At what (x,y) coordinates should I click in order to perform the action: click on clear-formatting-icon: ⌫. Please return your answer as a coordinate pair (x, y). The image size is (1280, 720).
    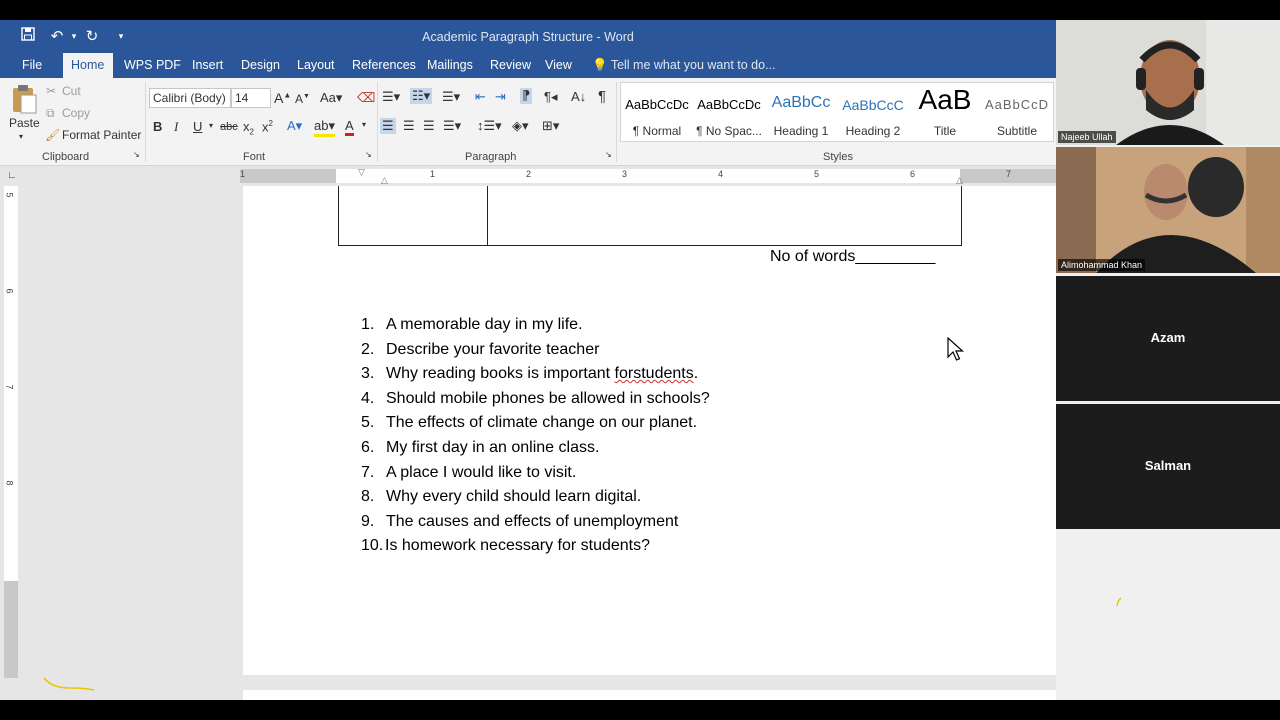
    Looking at the image, I should click on (366, 98).